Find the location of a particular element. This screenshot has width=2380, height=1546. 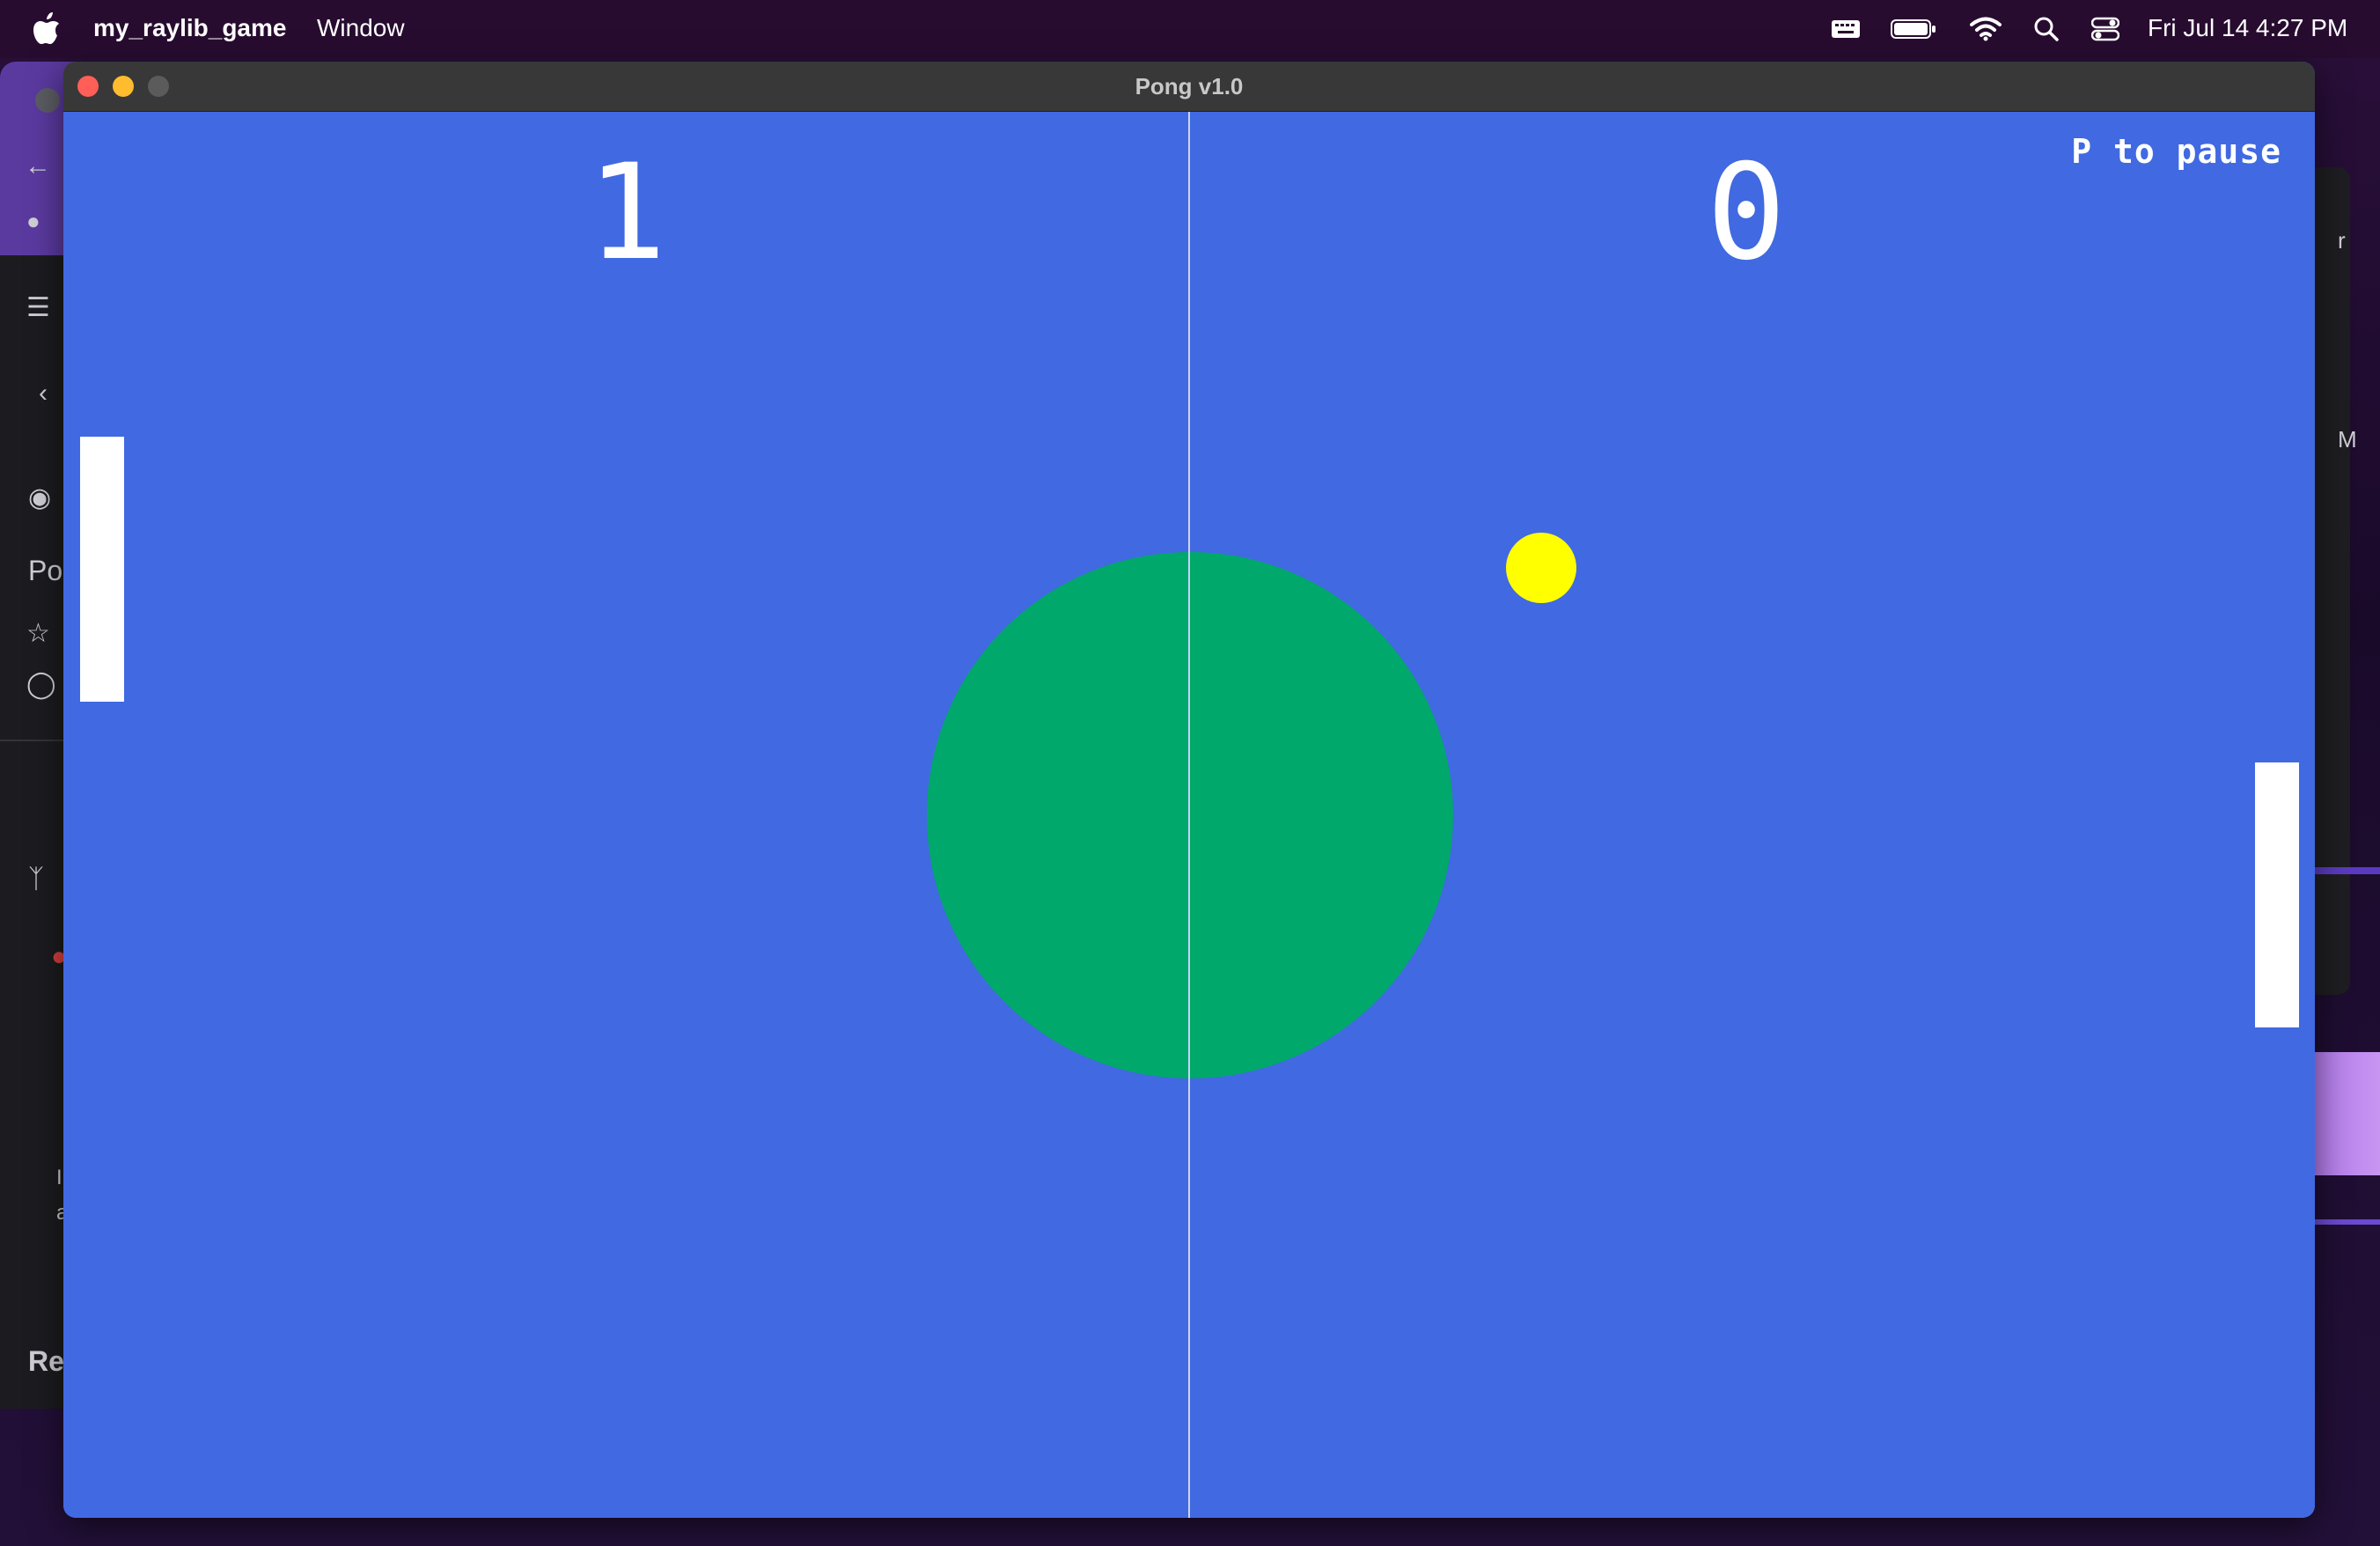

background-text-po: Po is located at coordinates (45, 570).